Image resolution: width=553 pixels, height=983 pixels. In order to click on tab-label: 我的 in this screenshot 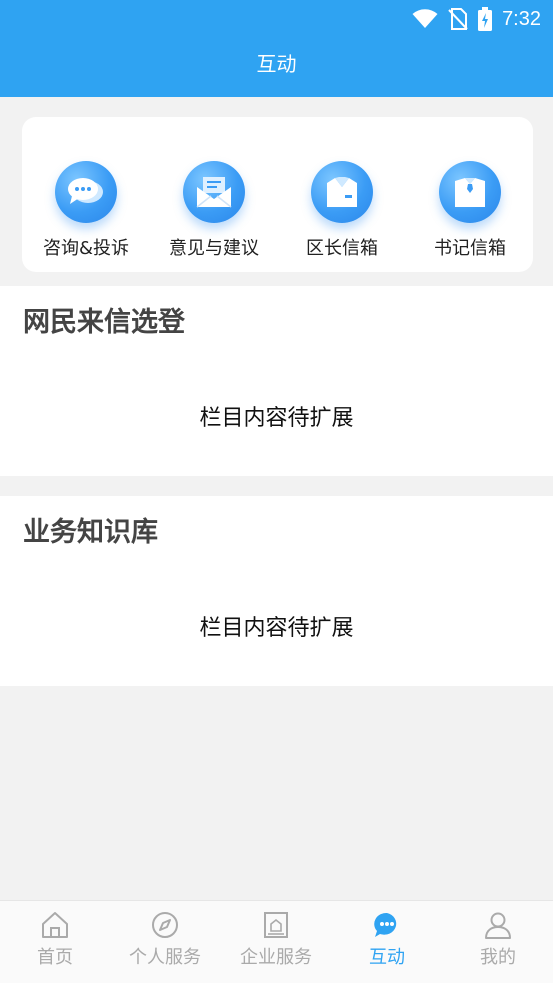, I will do `click(498, 957)`.